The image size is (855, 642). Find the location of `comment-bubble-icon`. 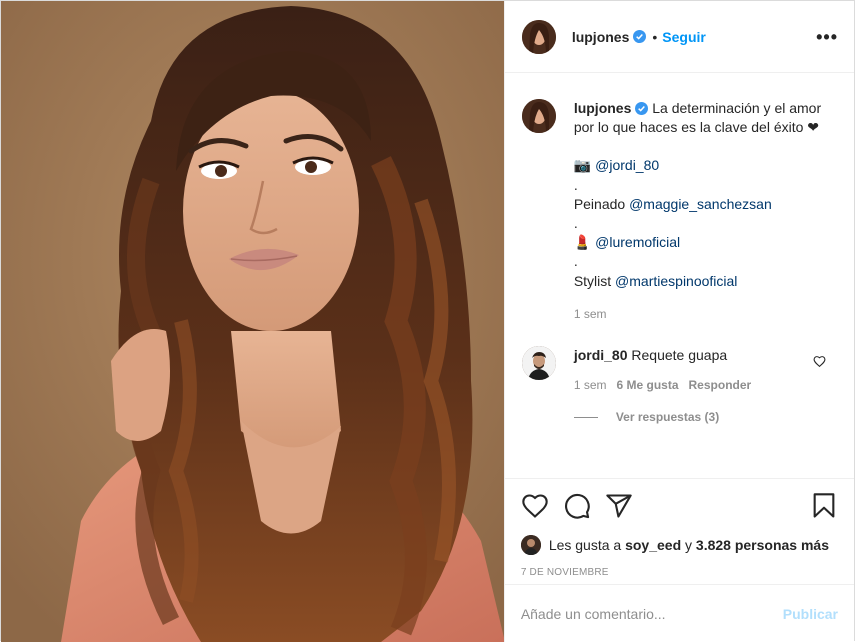

comment-bubble-icon is located at coordinates (577, 506).